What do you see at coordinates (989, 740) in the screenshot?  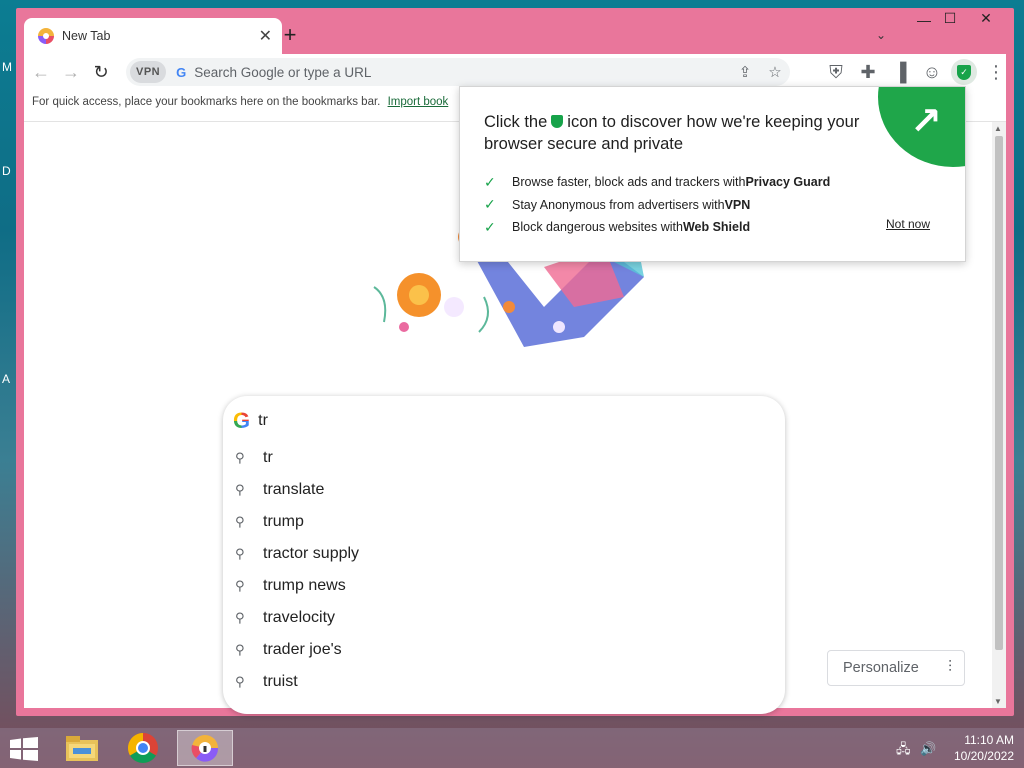 I see `clock-time: 11:10 AM` at bounding box center [989, 740].